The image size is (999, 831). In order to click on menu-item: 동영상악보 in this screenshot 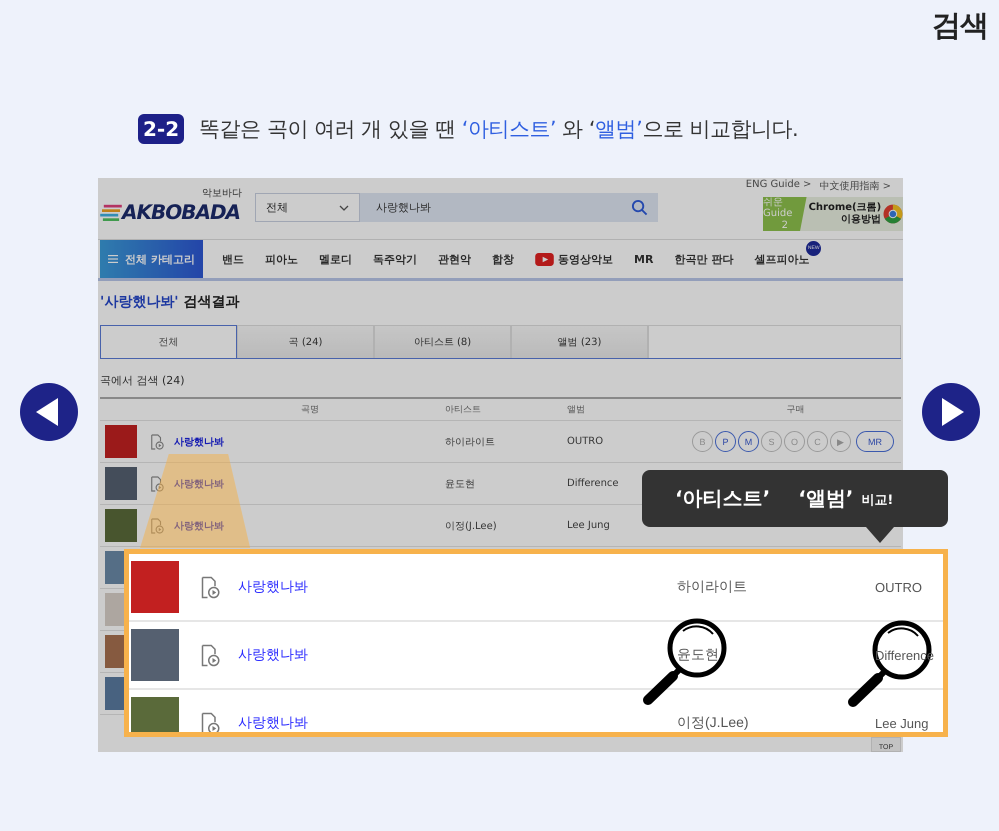, I will do `click(574, 259)`.